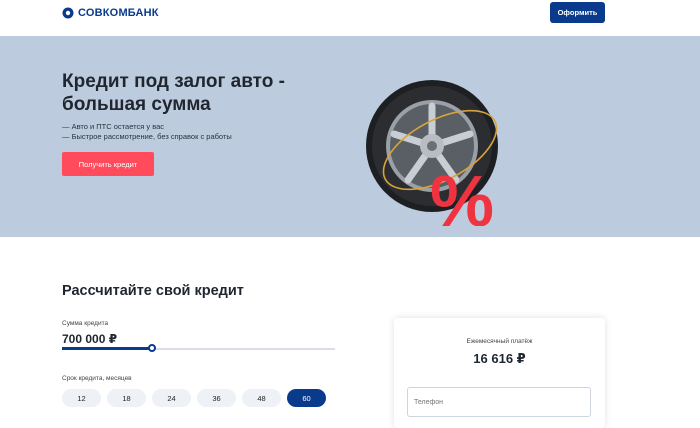 The height and width of the screenshot is (428, 700). Describe the element at coordinates (577, 12) in the screenshot. I see `apply-button: Оформить` at that location.